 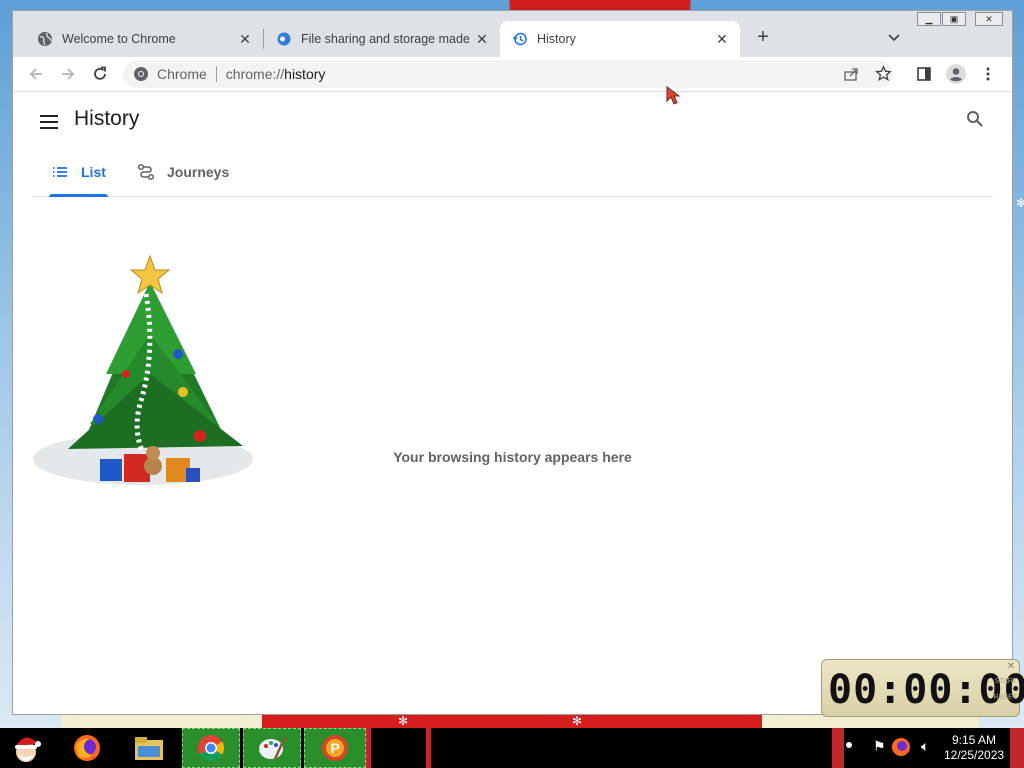 I want to click on firefox-icon, so click(x=87, y=748).